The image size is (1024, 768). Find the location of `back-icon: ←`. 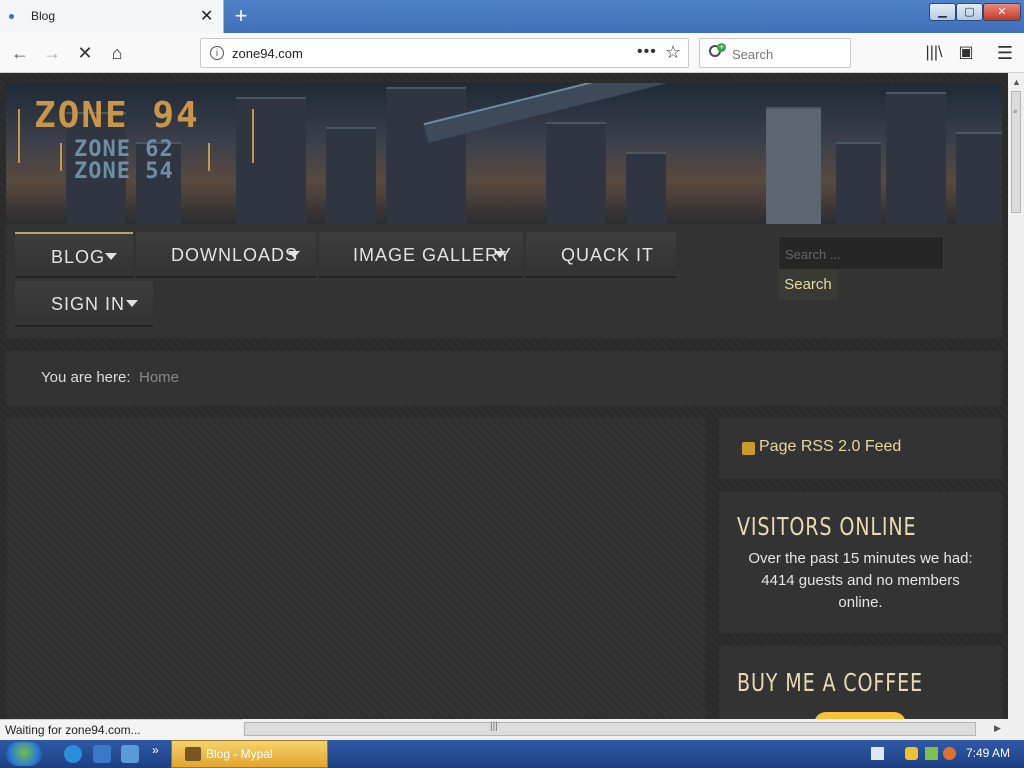

back-icon: ← is located at coordinates (20, 53).